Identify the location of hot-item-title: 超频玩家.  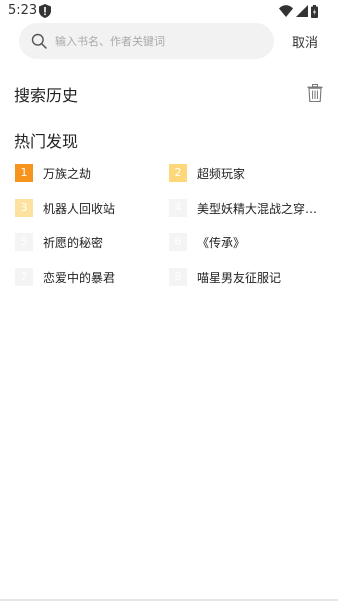
(221, 173).